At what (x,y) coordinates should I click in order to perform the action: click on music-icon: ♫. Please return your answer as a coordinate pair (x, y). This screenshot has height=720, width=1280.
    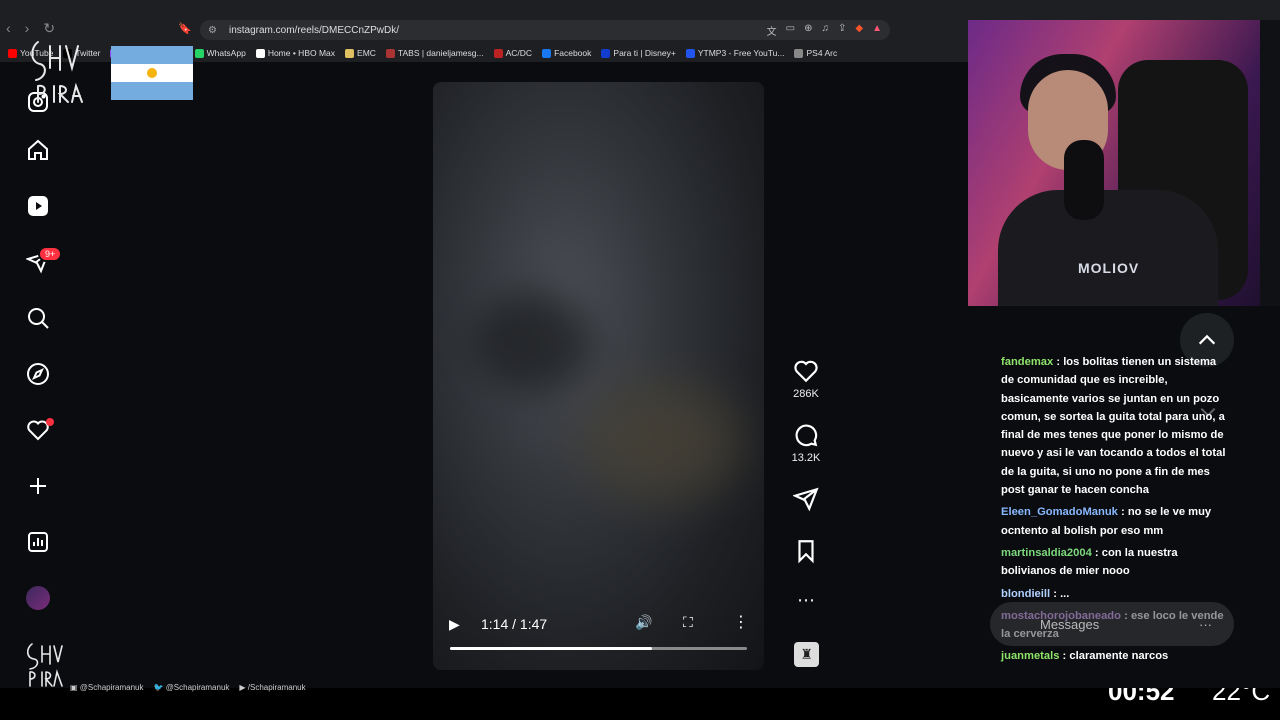
    Looking at the image, I should click on (826, 30).